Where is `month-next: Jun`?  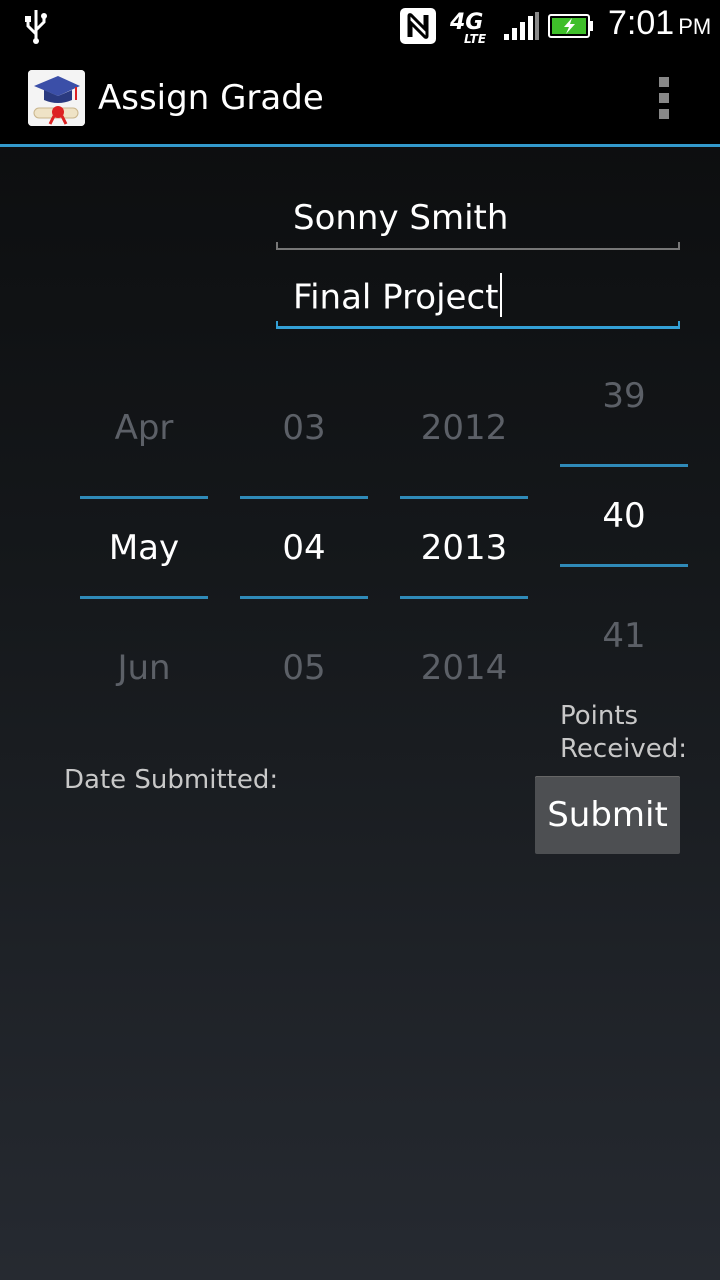
month-next: Jun is located at coordinates (144, 668).